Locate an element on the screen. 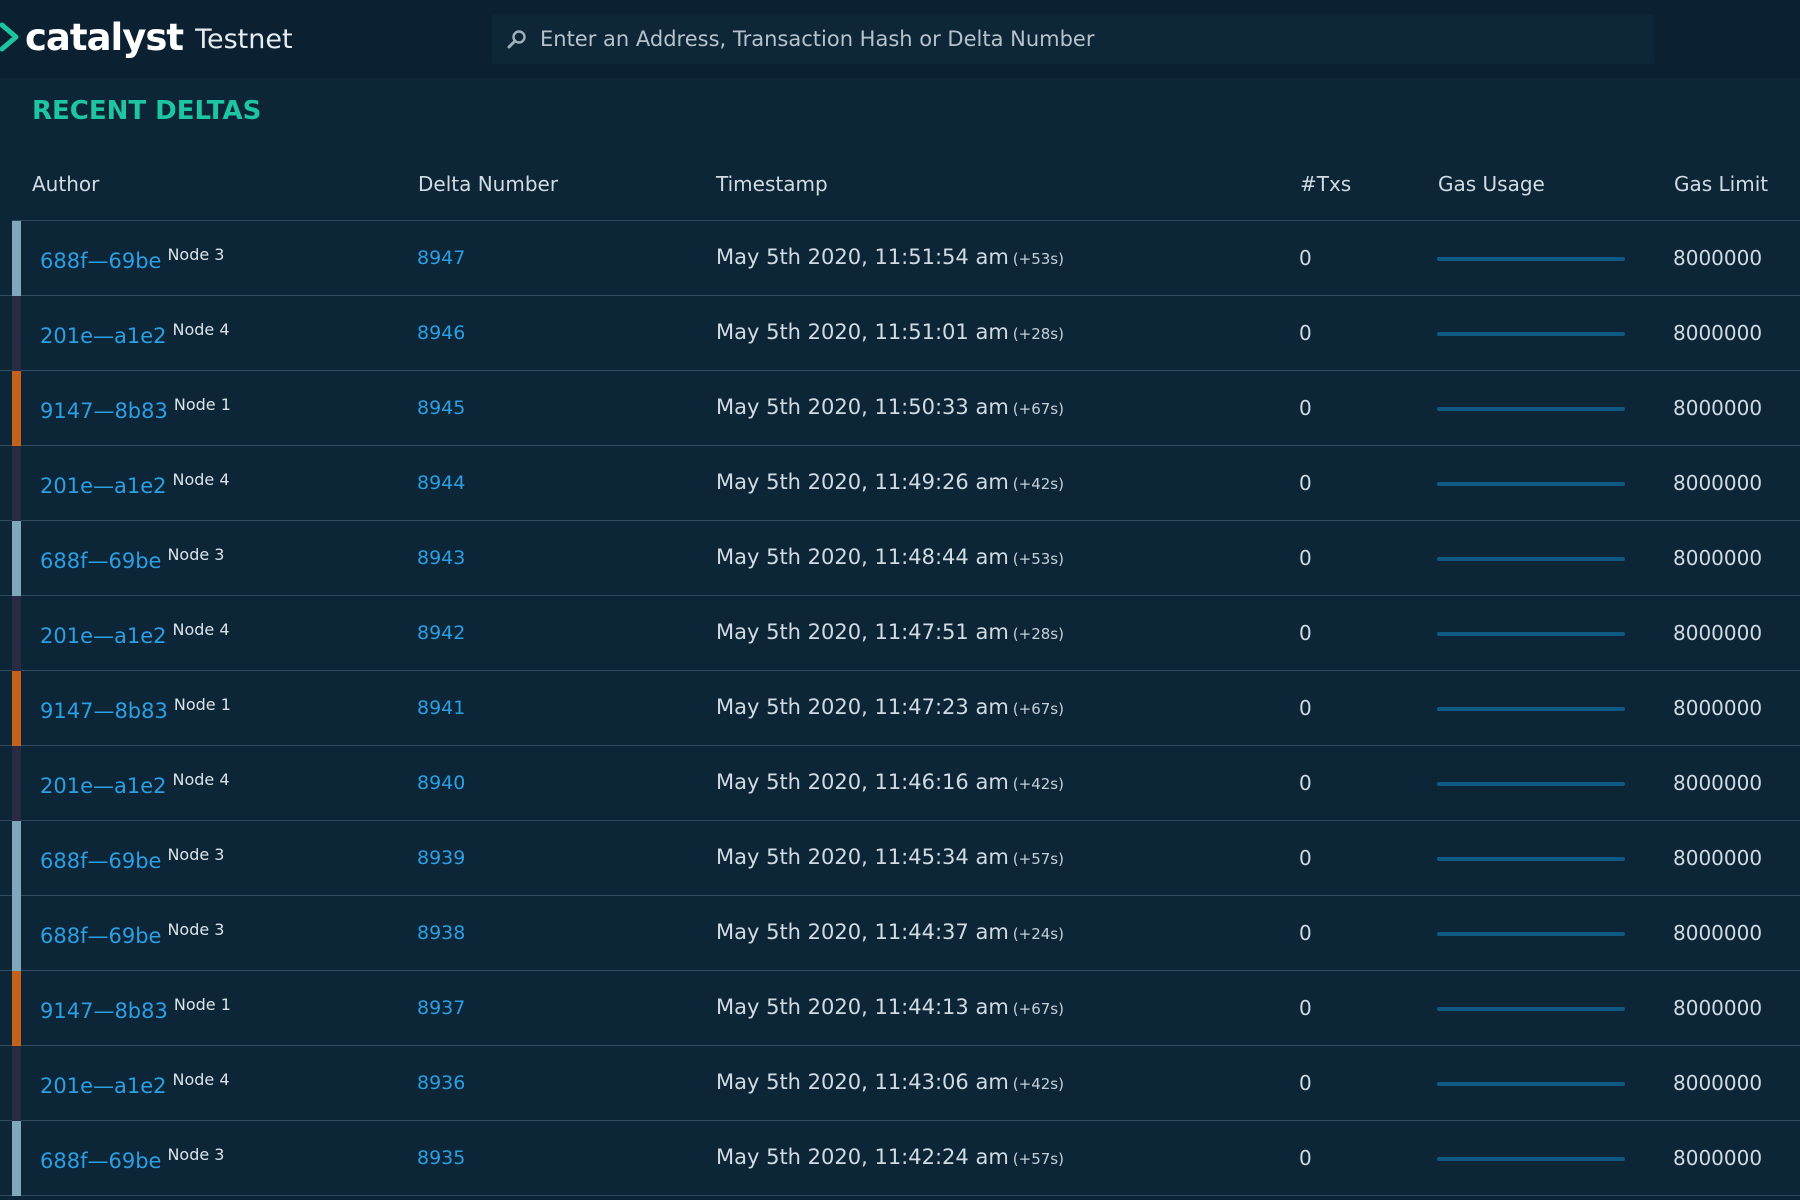 Image resolution: width=1800 pixels, height=1200 pixels. delta-number-link: 8938 is located at coordinates (441, 933).